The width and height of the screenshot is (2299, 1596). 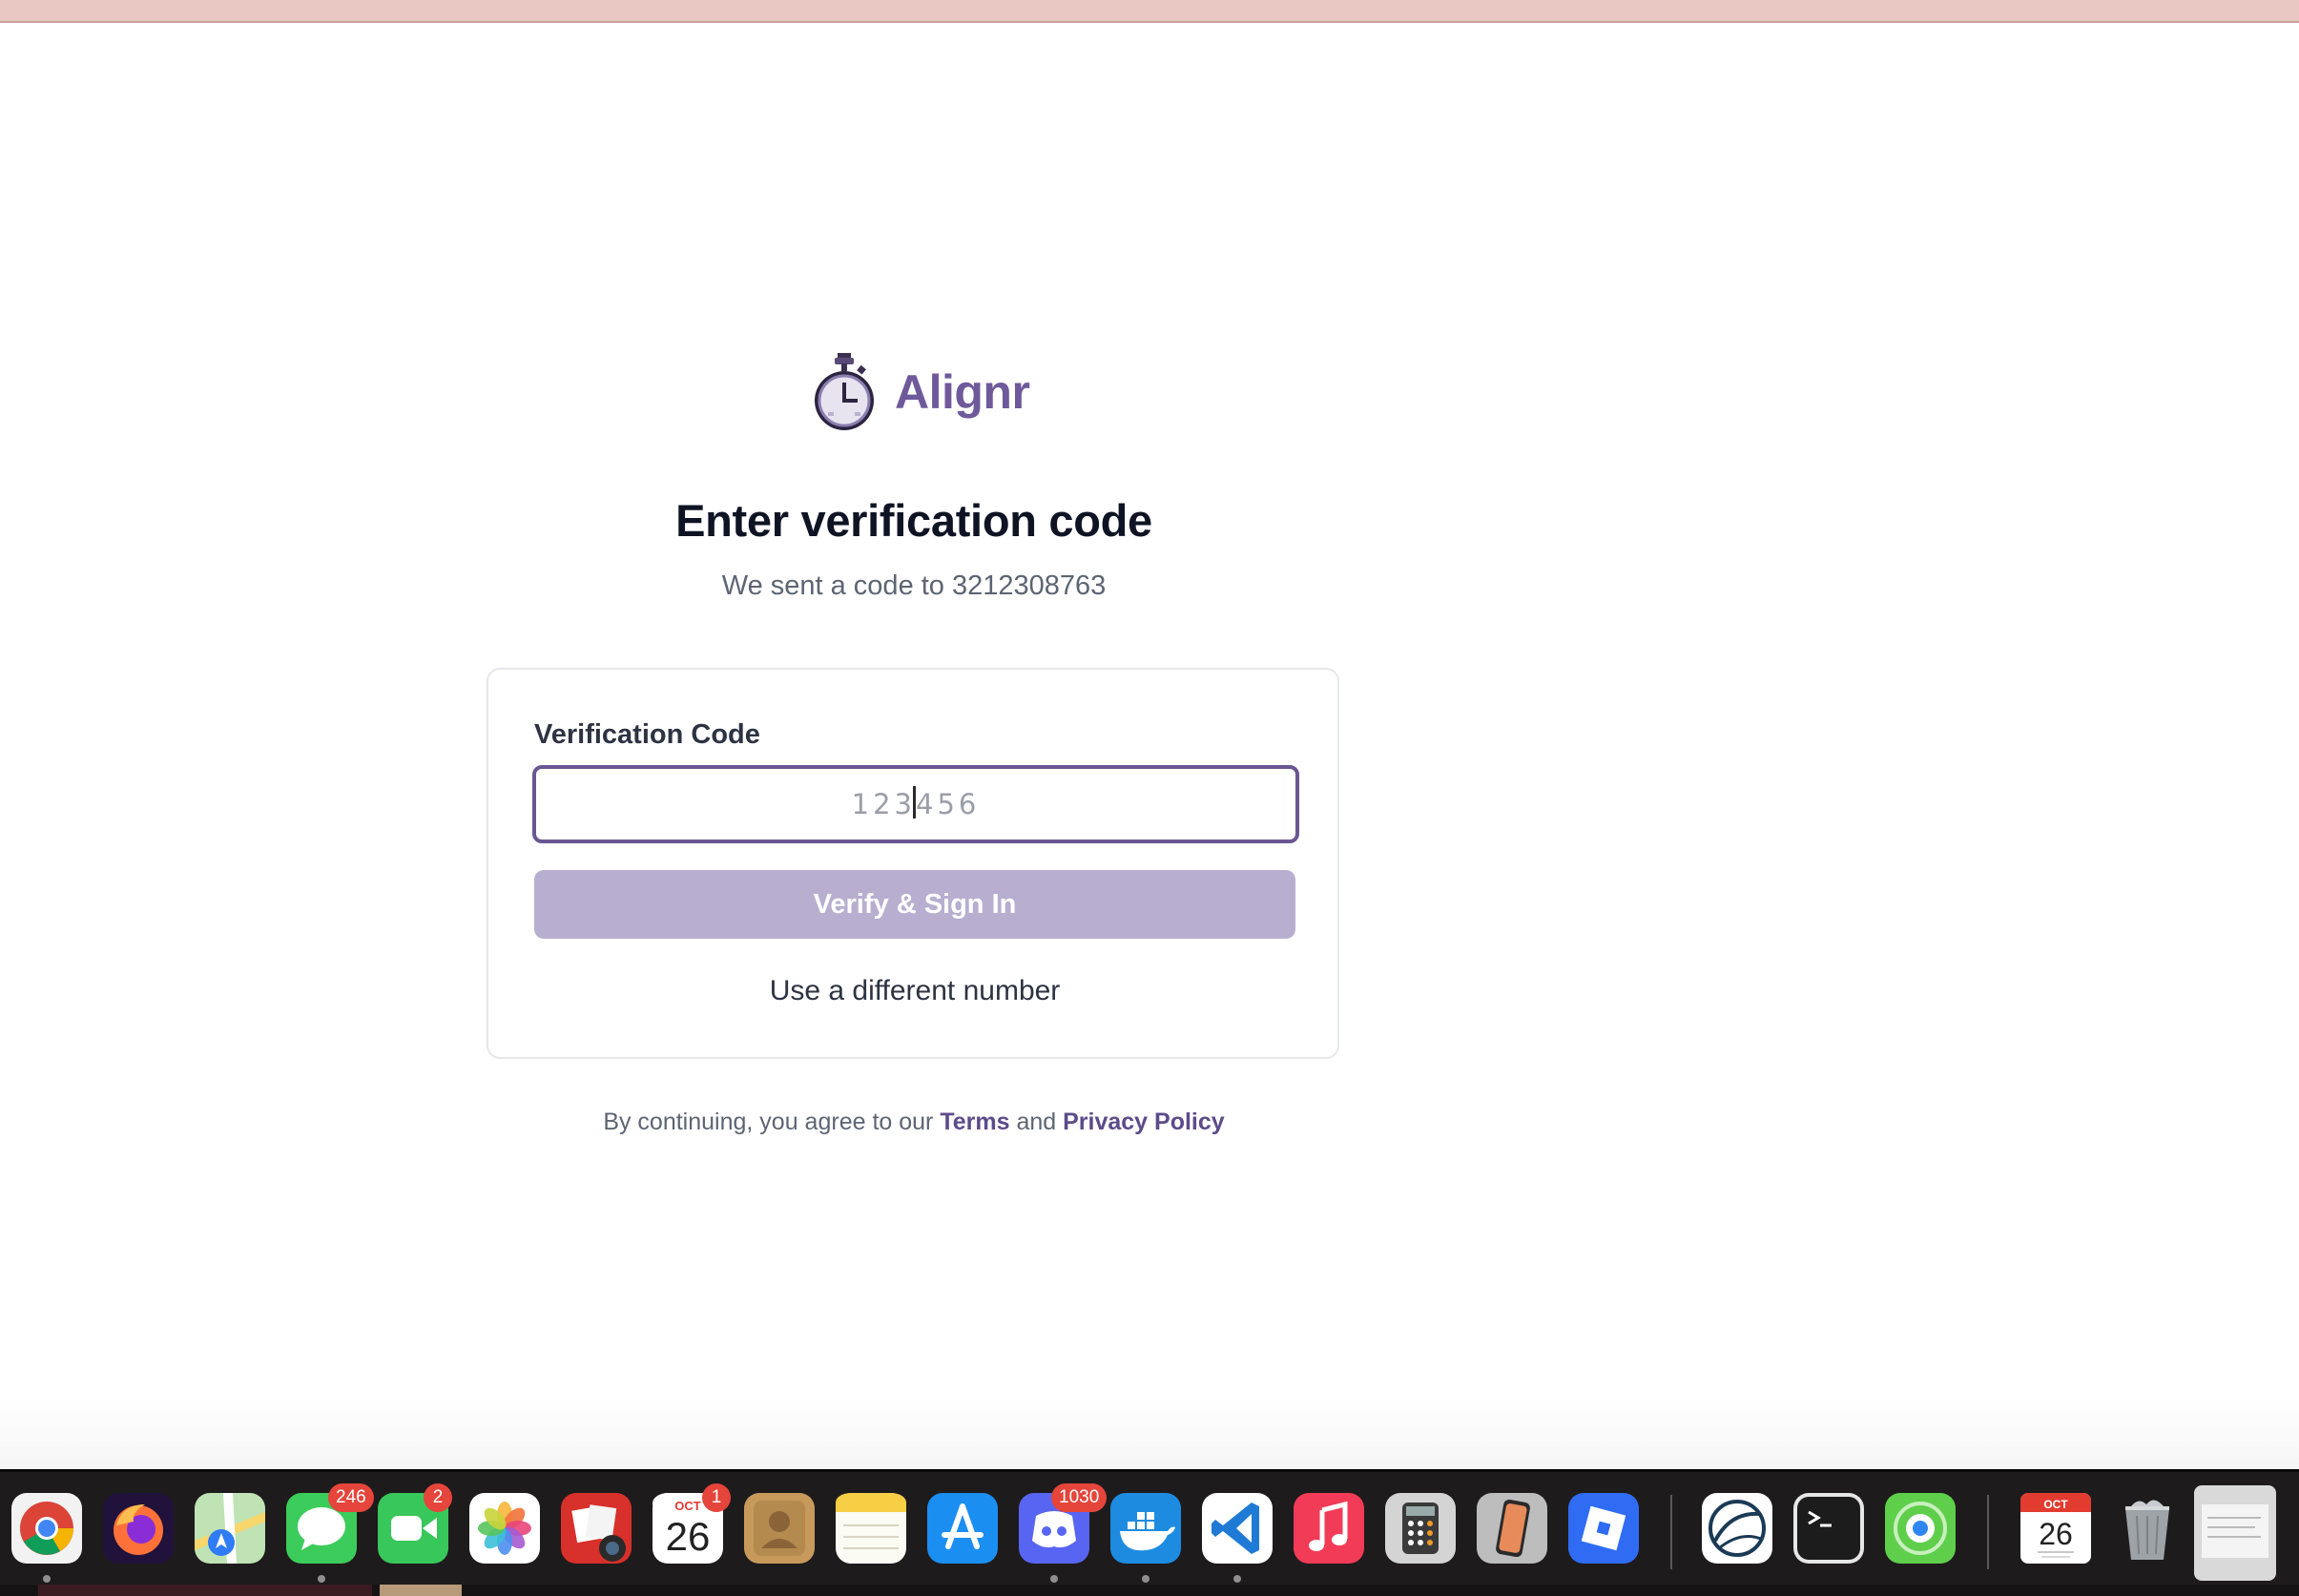 What do you see at coordinates (647, 734) in the screenshot?
I see `verification-code-label: Verification Code` at bounding box center [647, 734].